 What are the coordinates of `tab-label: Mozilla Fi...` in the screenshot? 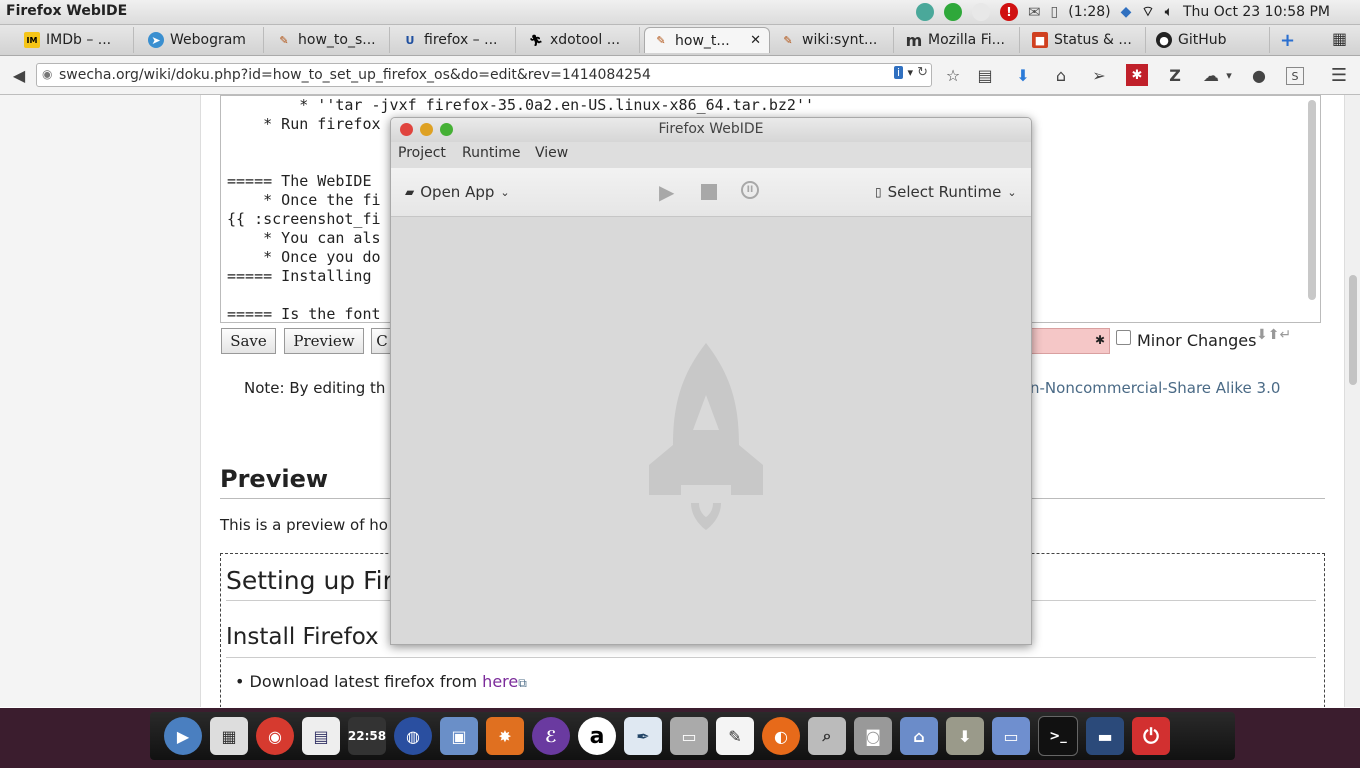 It's located at (966, 40).